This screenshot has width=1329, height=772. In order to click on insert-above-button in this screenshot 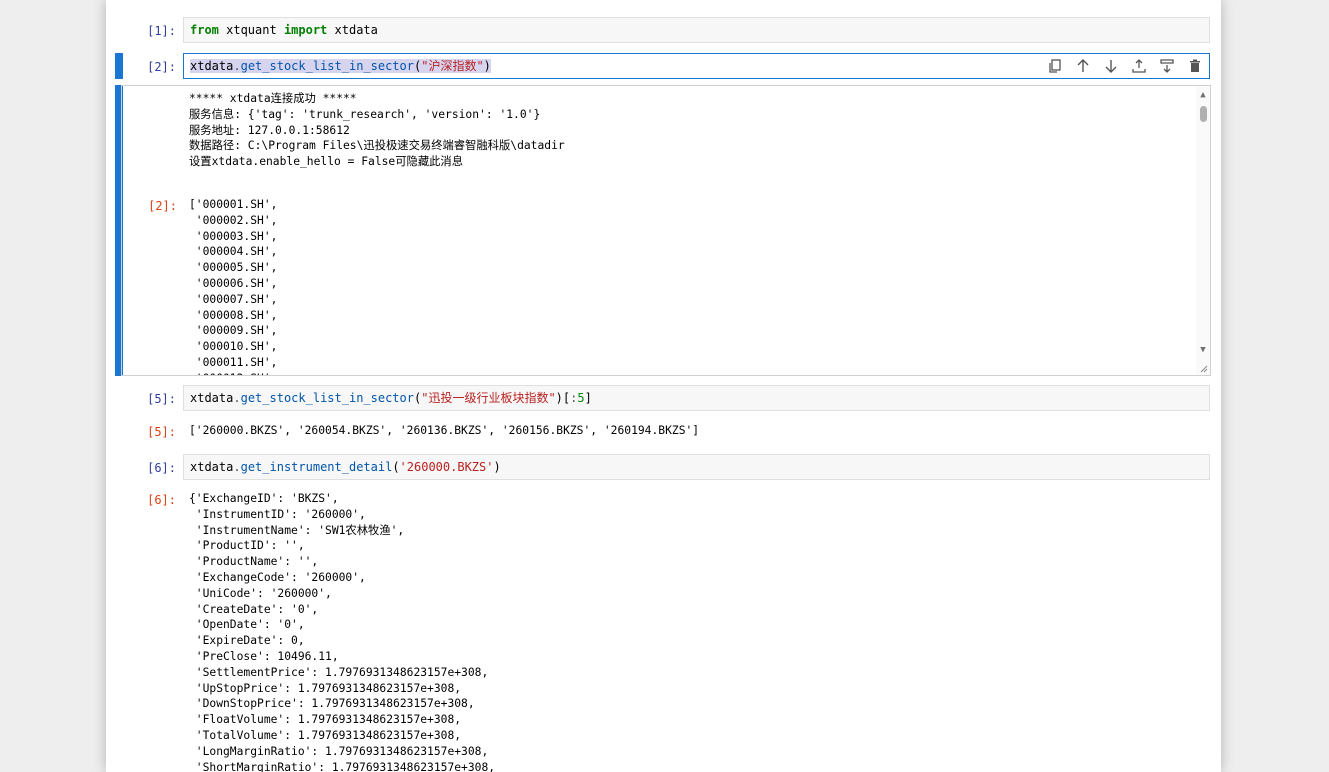, I will do `click(1139, 66)`.